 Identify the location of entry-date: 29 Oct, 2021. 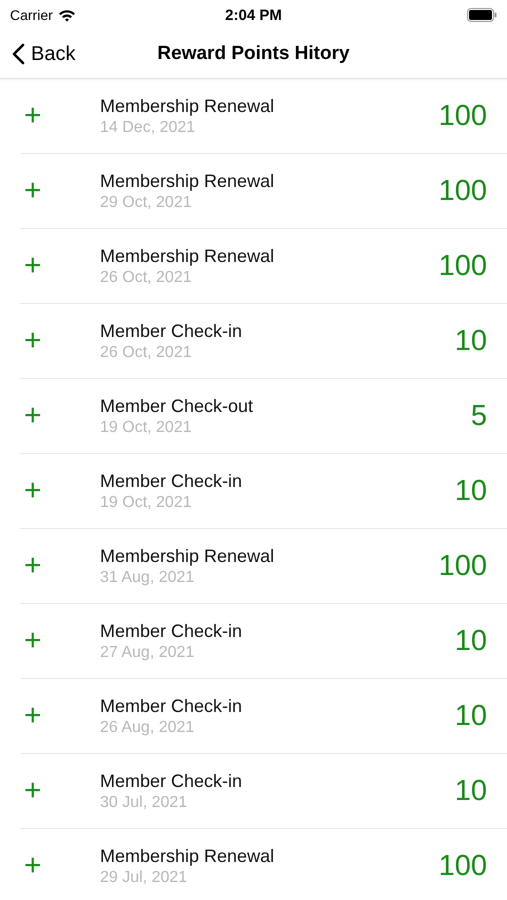
(146, 203).